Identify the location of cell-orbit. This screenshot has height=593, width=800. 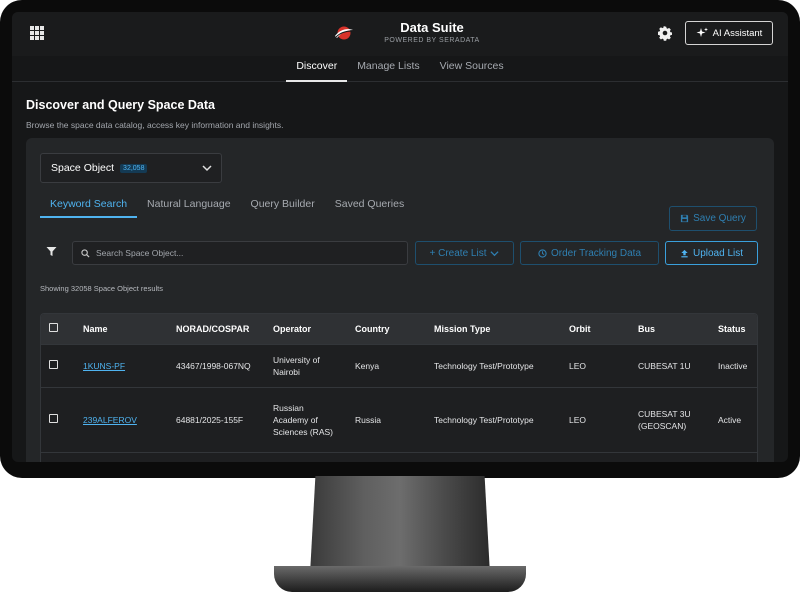
(595, 456).